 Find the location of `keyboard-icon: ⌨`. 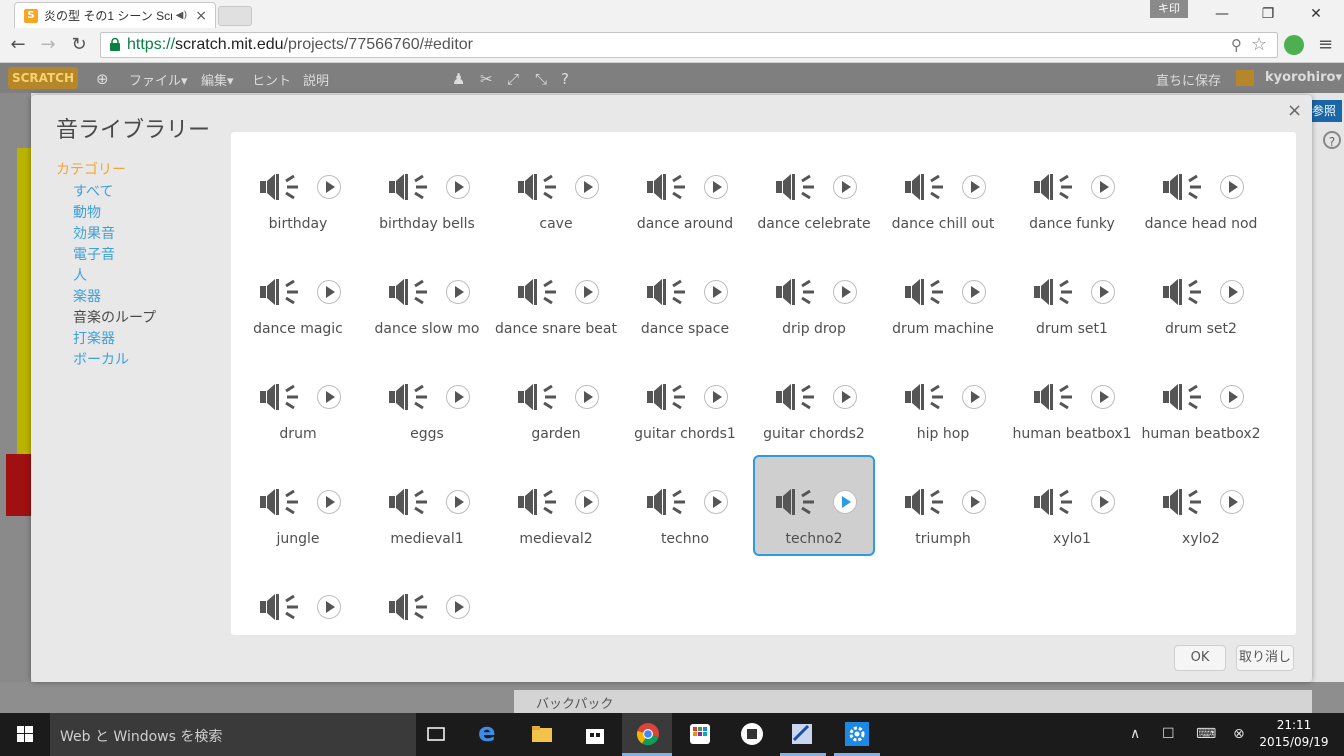

keyboard-icon: ⌨ is located at coordinates (1206, 734).